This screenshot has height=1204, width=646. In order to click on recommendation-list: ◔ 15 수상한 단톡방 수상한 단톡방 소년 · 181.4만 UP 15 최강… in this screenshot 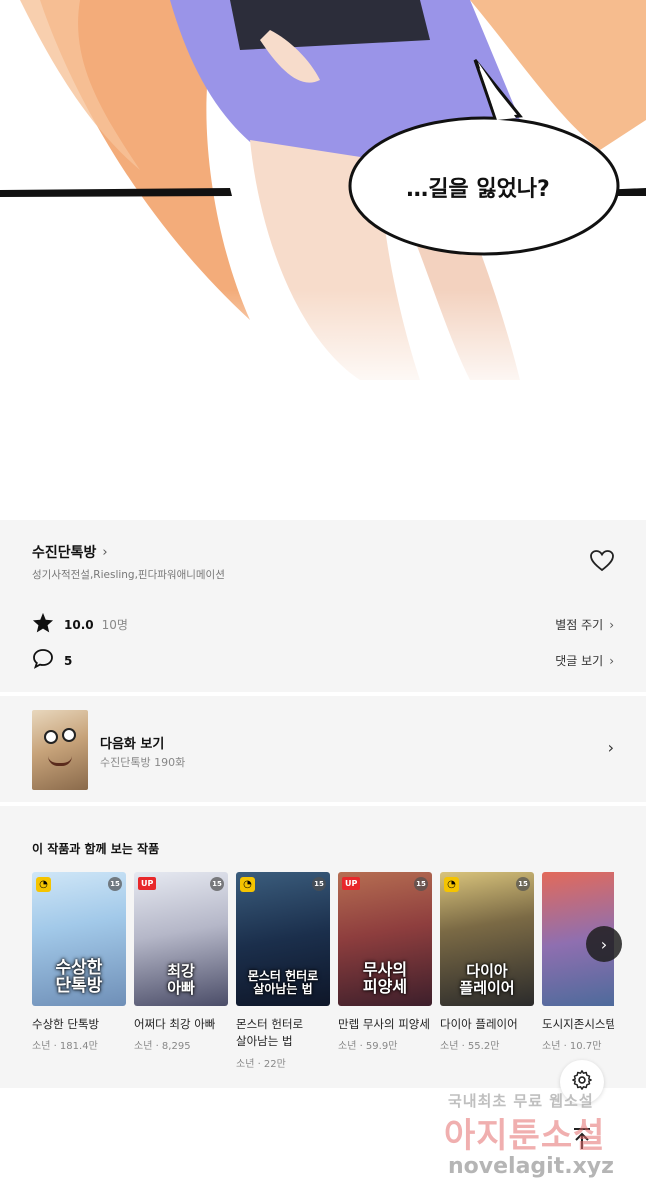, I will do `click(323, 971)`.